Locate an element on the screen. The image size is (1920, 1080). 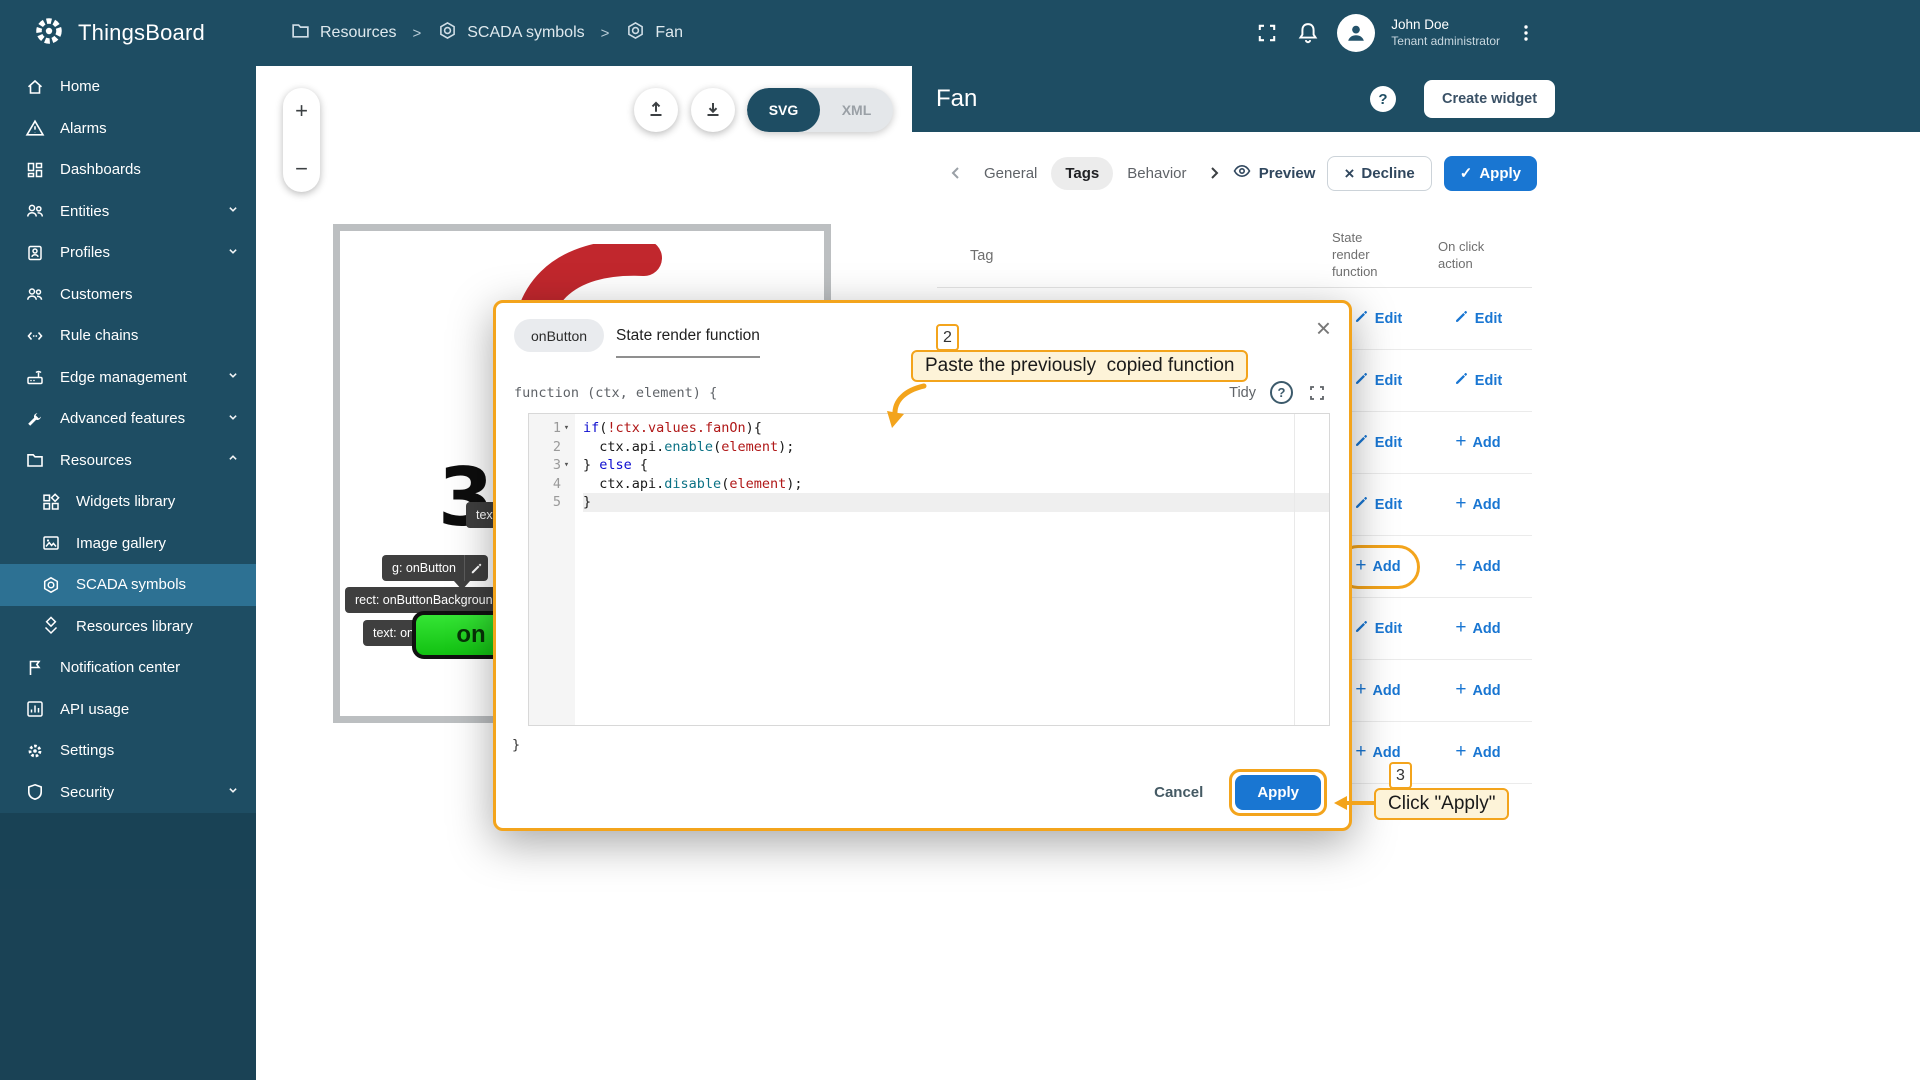
check-icon: ✓ is located at coordinates (1466, 173).